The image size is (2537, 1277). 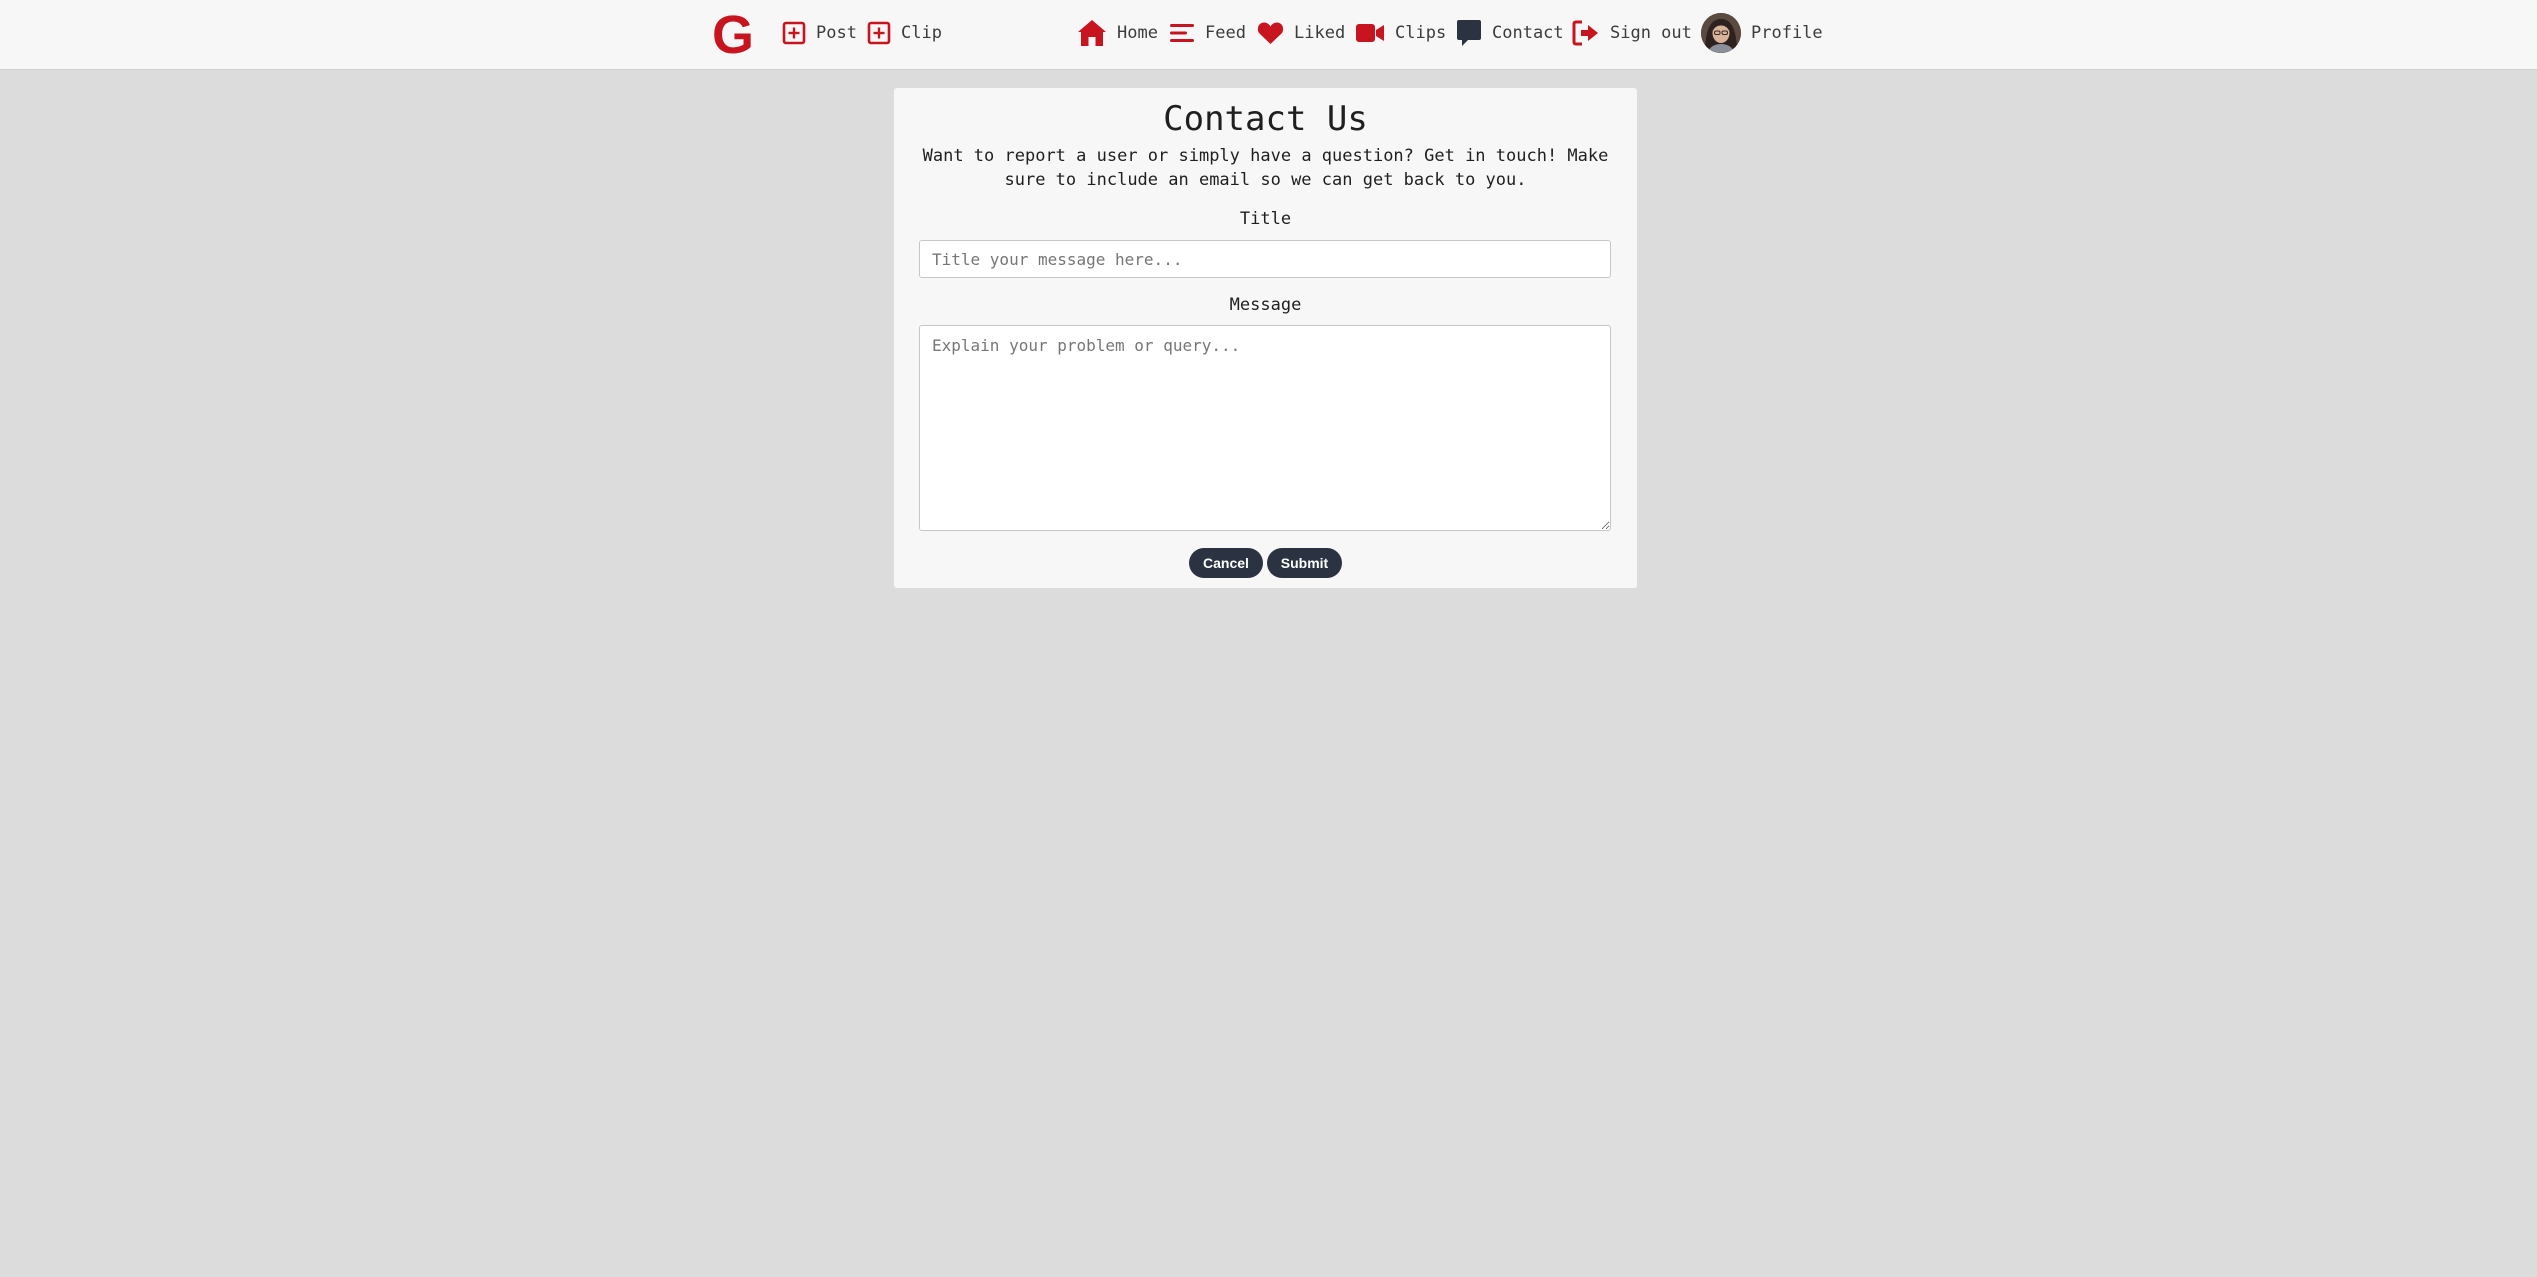 What do you see at coordinates (1265, 219) in the screenshot?
I see `title-label: Title` at bounding box center [1265, 219].